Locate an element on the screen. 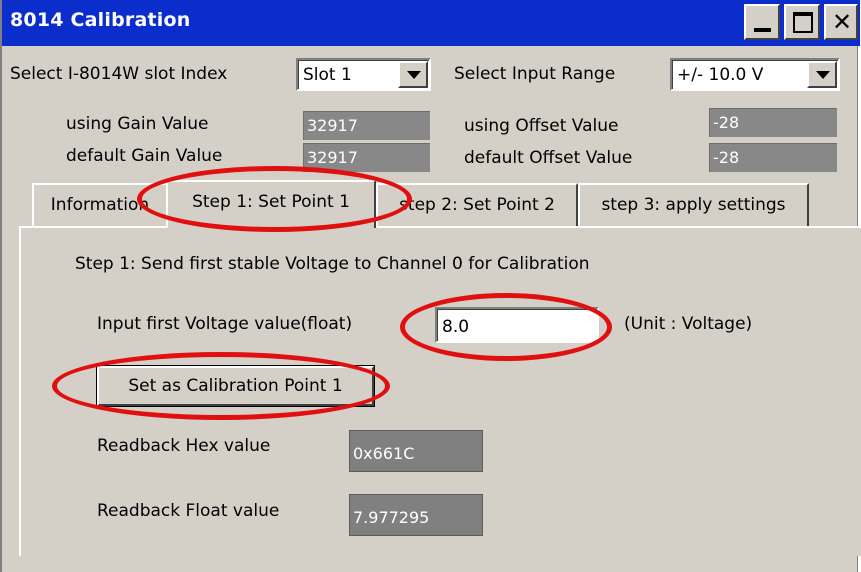 The height and width of the screenshot is (572, 861). readback-float-label: Readback Float value is located at coordinates (188, 511).